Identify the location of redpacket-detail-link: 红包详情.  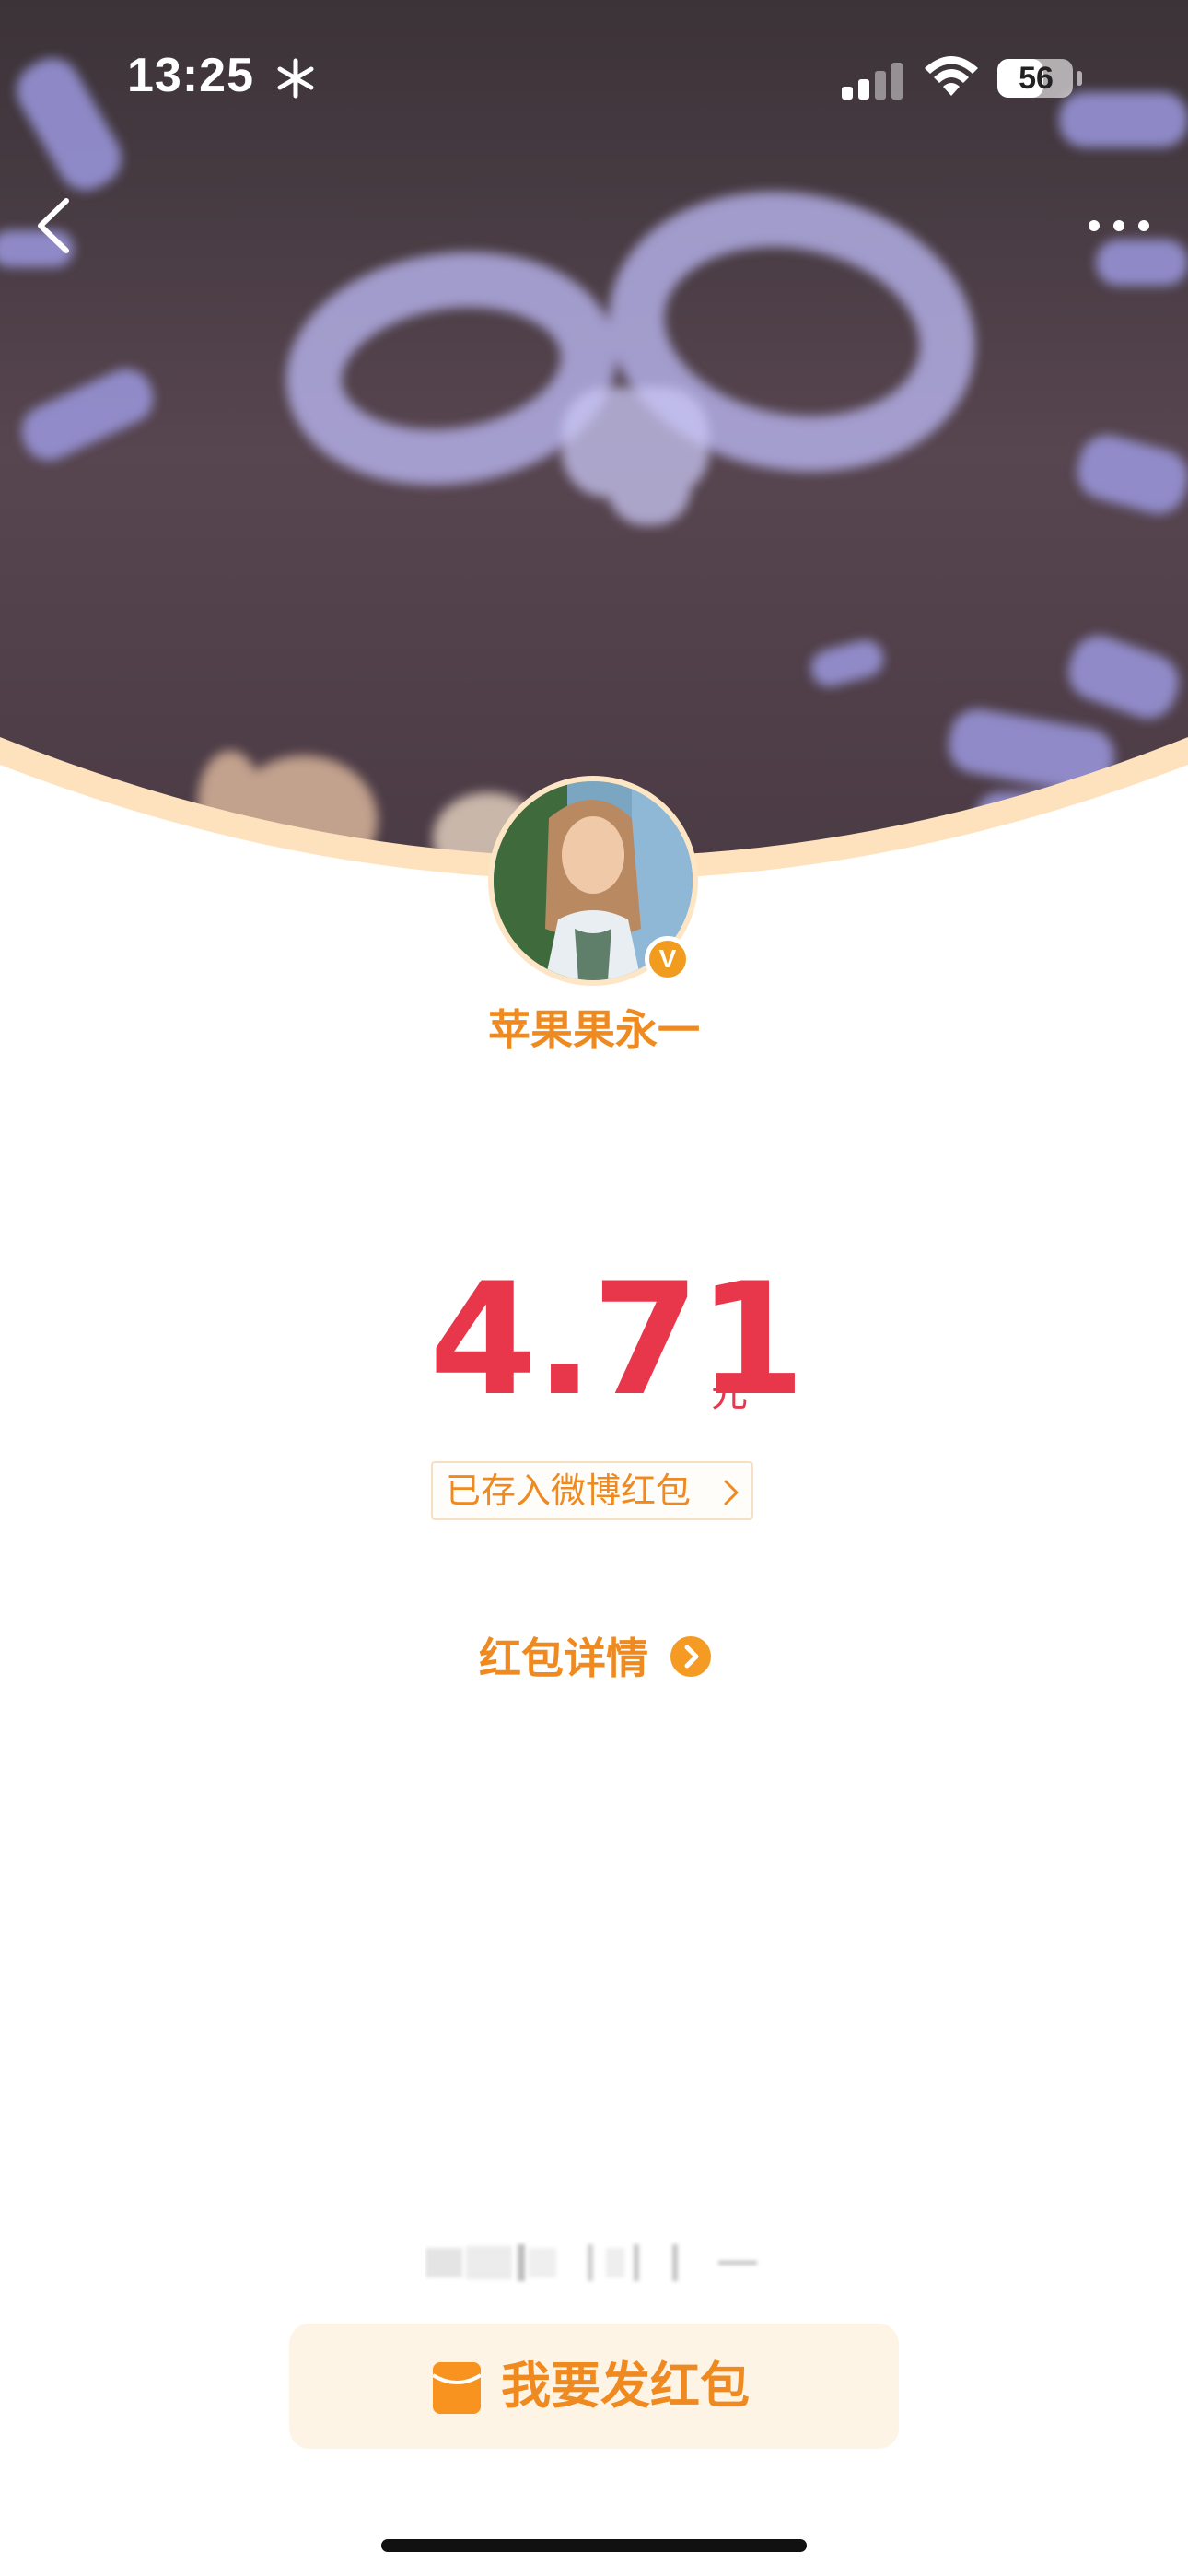
(563, 1659).